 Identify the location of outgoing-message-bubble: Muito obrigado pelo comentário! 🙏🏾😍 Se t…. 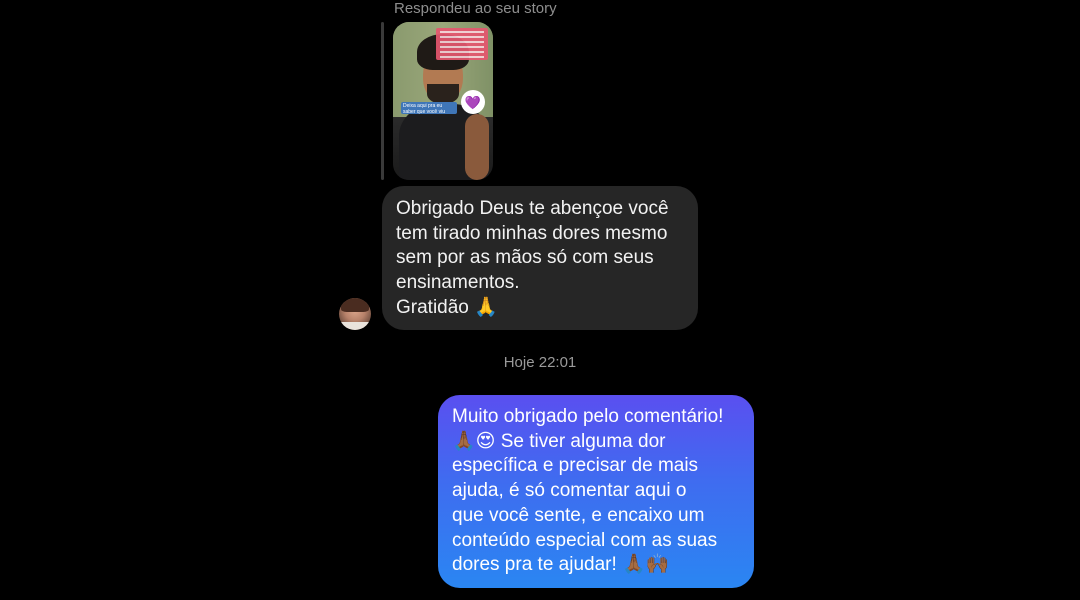
(596, 491).